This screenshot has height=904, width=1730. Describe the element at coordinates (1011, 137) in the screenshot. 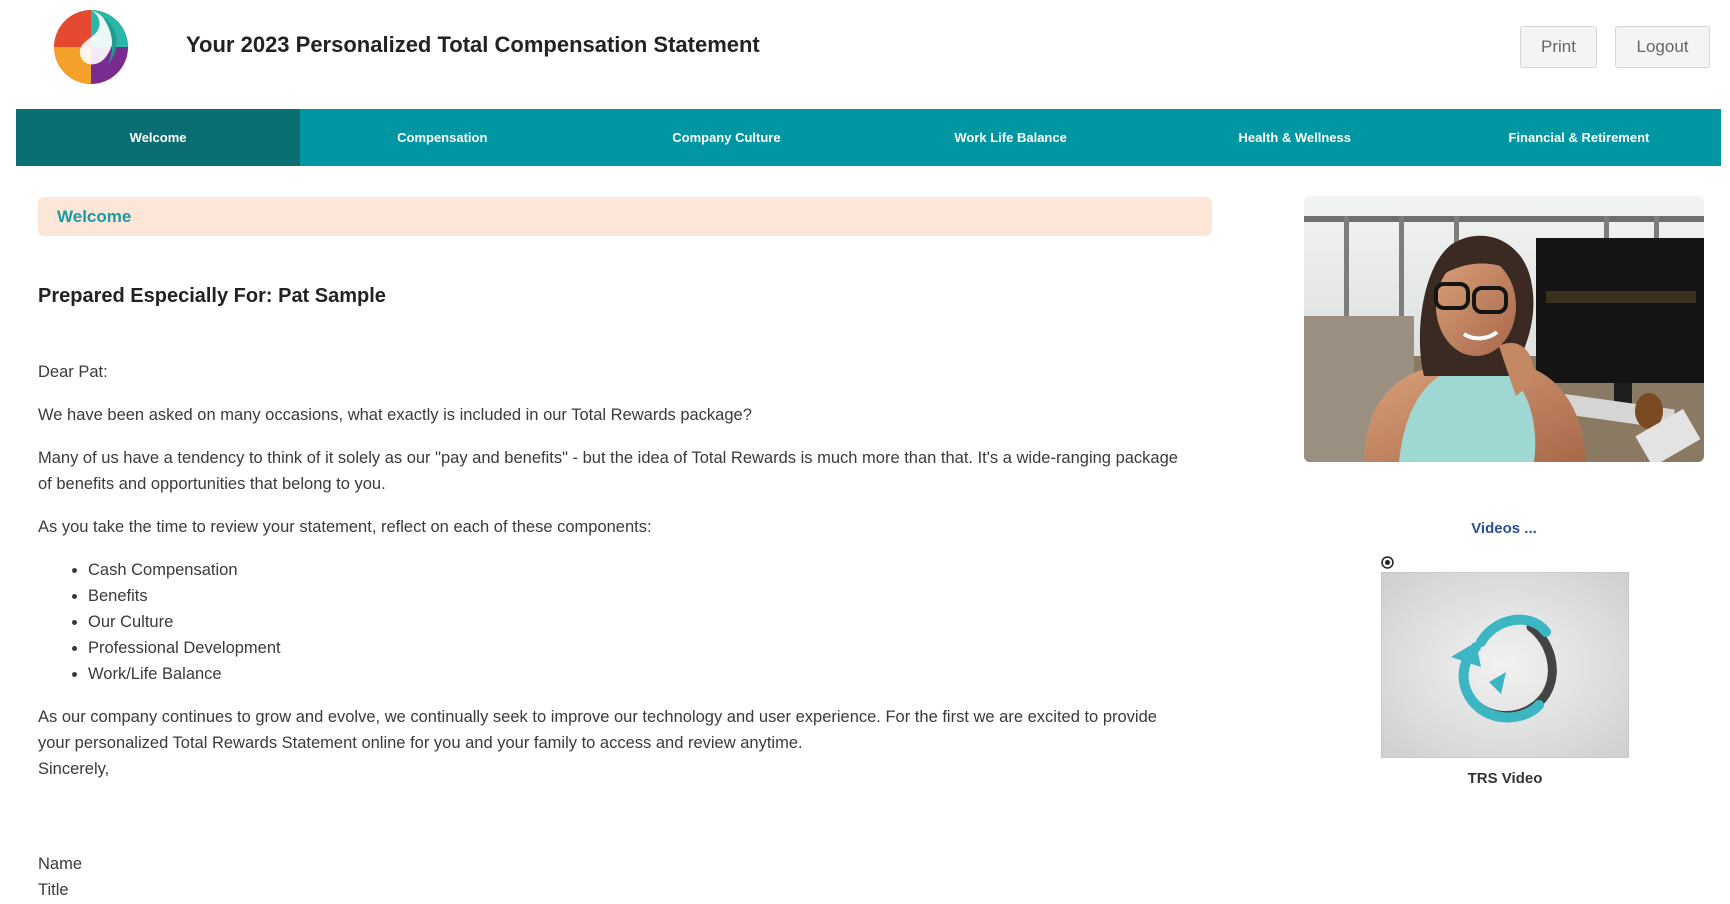

I see `tab-work-life-balance: Work Life Balance` at that location.